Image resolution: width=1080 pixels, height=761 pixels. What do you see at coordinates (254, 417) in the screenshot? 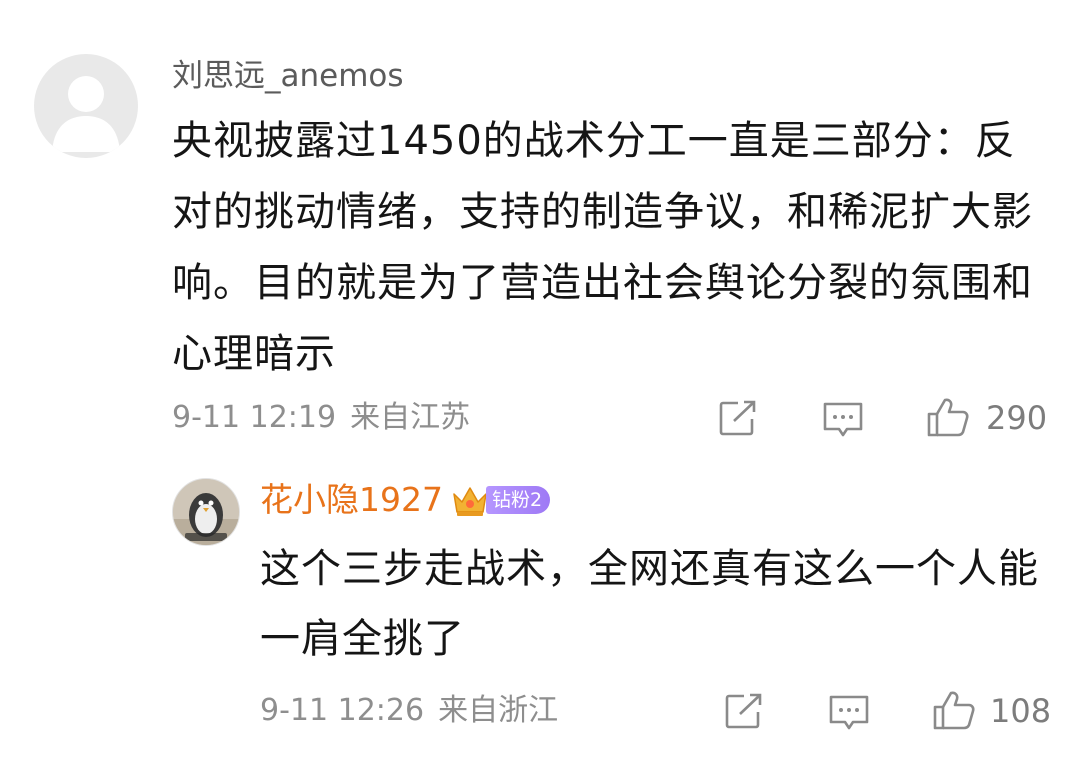
I see `comment-time: 9-11 12:19` at bounding box center [254, 417].